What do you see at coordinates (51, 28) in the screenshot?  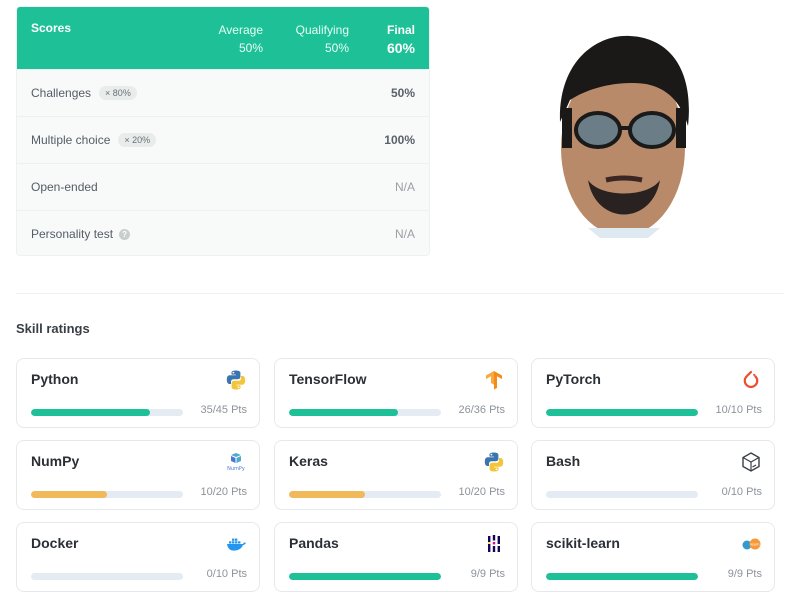 I see `scores-title: Scores` at bounding box center [51, 28].